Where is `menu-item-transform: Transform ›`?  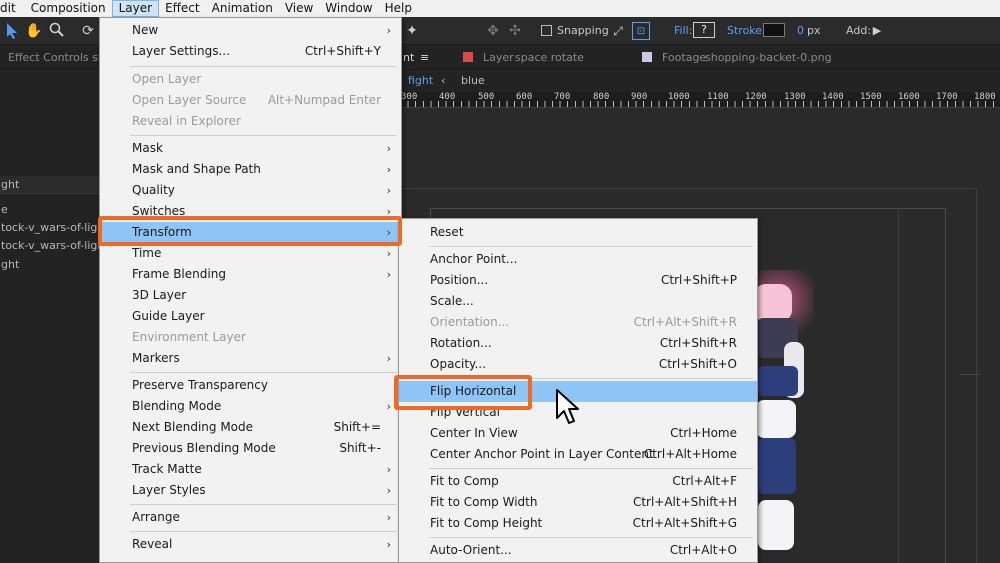 menu-item-transform: Transform › is located at coordinates (250, 232).